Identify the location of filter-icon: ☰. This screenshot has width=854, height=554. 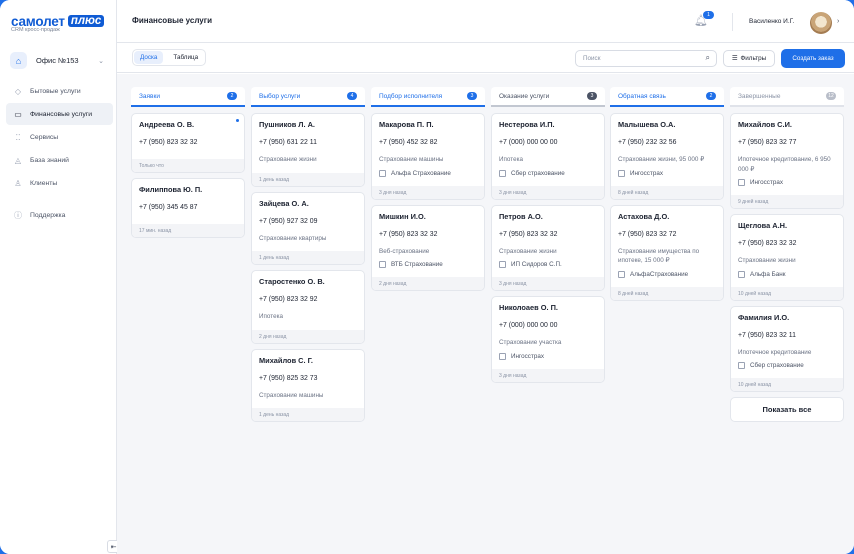
(734, 58).